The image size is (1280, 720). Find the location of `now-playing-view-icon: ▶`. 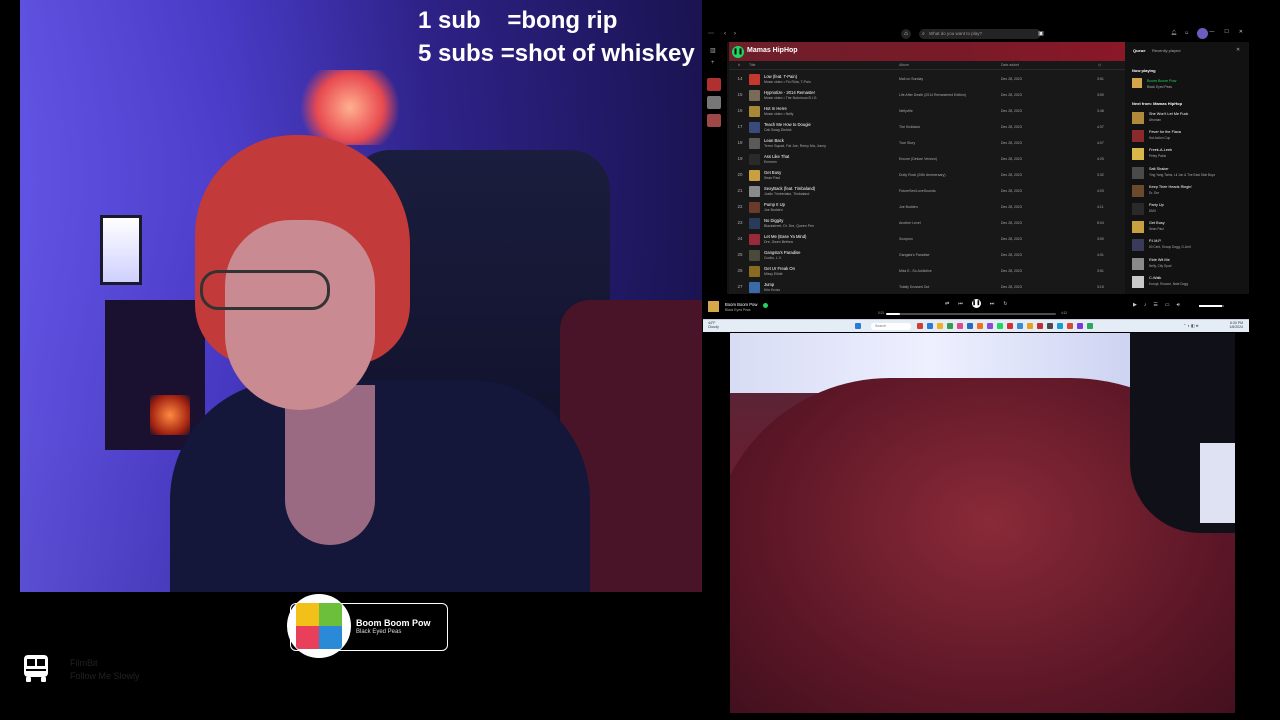

now-playing-view-icon: ▶ is located at coordinates (1135, 305).